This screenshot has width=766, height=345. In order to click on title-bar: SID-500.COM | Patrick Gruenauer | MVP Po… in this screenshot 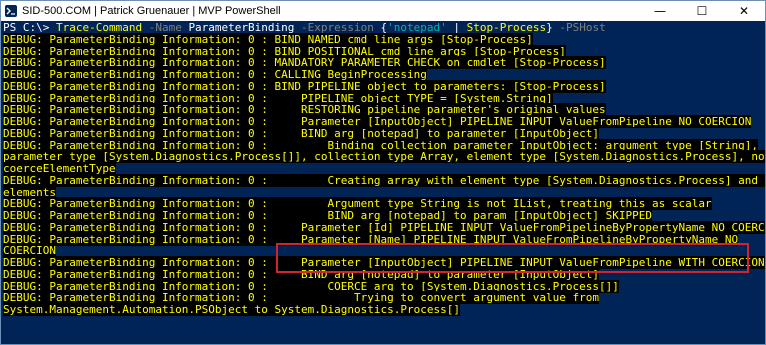, I will do `click(383, 11)`.